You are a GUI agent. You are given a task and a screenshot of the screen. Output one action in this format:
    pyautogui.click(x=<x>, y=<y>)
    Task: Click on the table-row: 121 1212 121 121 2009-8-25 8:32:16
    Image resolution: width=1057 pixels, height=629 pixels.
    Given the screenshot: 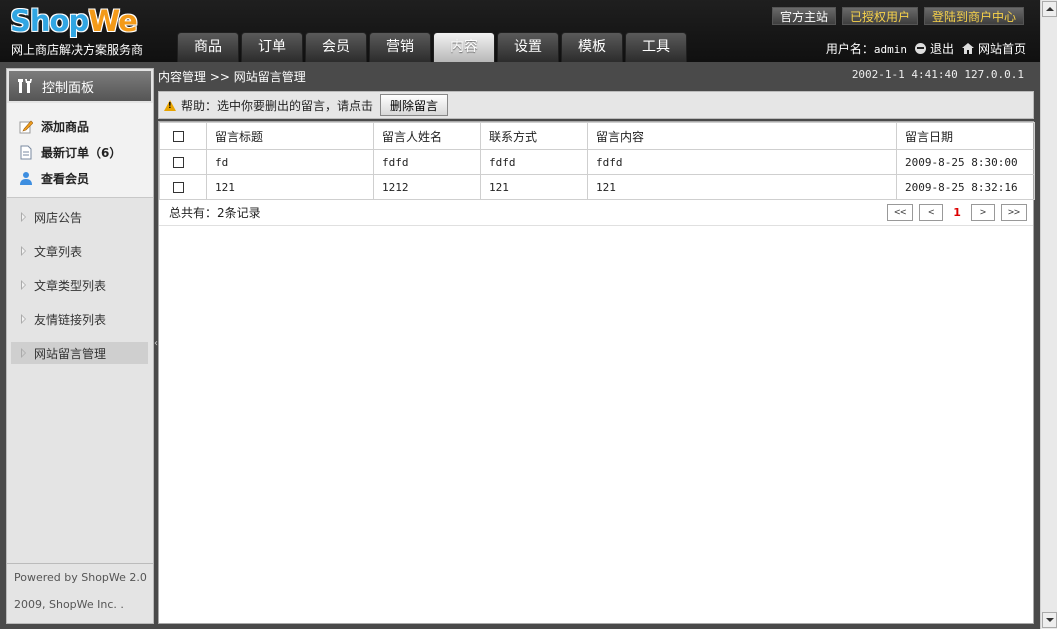 What is the action you would take?
    pyautogui.click(x=597, y=187)
    